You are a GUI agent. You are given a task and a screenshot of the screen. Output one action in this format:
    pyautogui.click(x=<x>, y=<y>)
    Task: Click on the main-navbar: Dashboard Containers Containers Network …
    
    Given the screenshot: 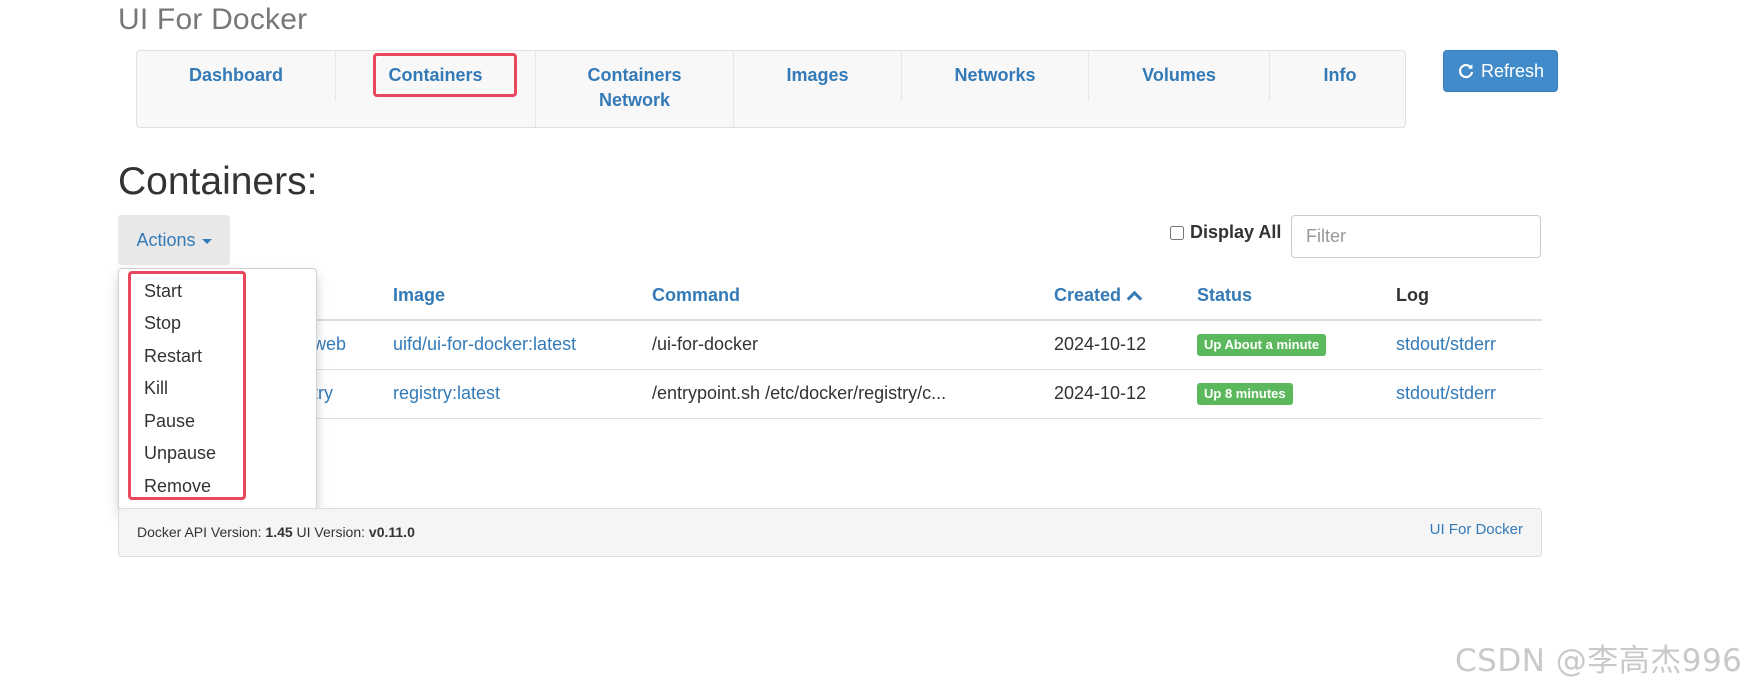 What is the action you would take?
    pyautogui.click(x=771, y=89)
    